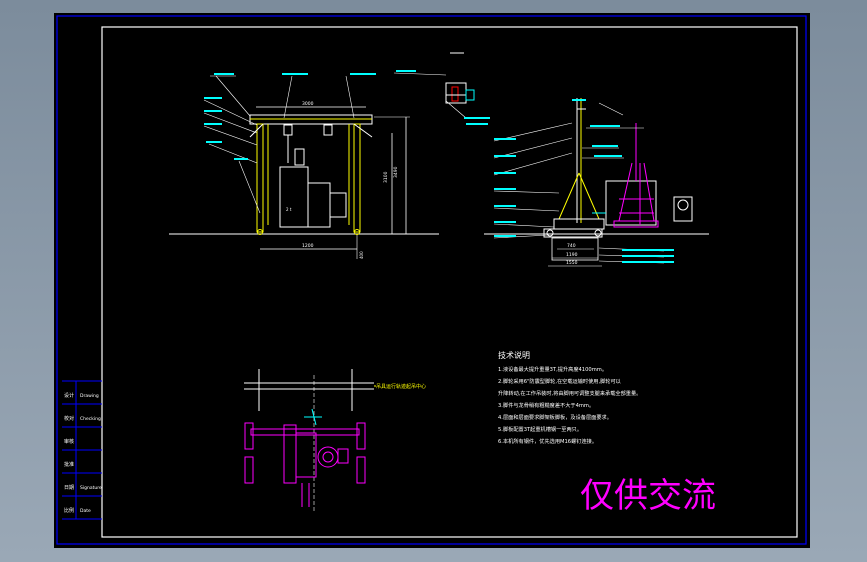  I want to click on dim-side: 400, so click(361, 255).